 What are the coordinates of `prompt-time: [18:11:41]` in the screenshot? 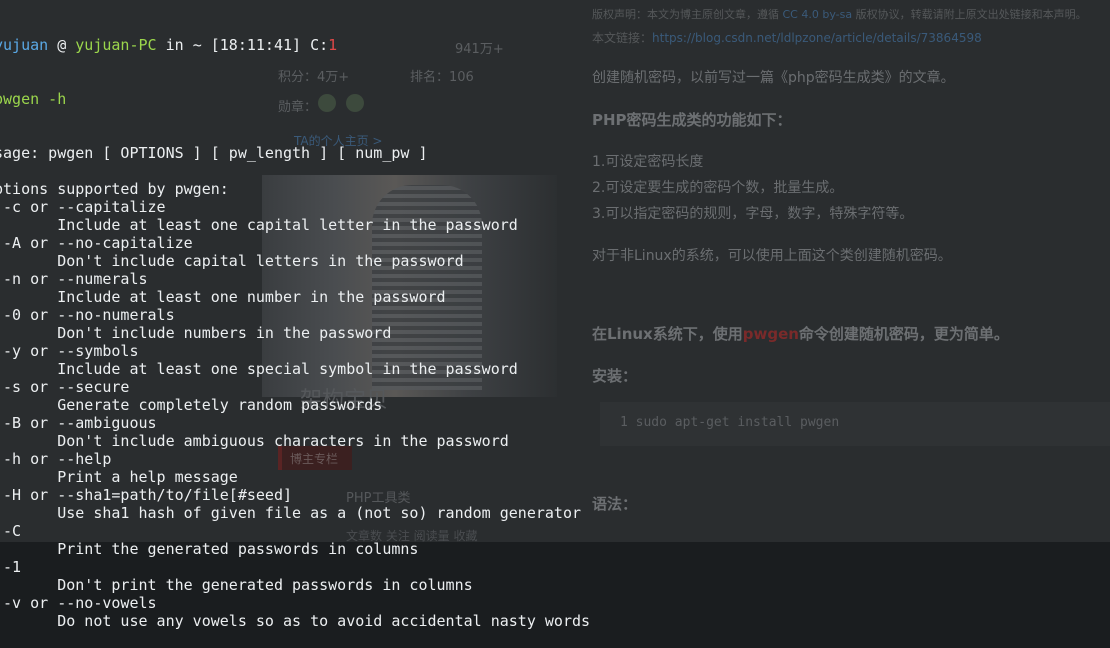 It's located at (251, 45).